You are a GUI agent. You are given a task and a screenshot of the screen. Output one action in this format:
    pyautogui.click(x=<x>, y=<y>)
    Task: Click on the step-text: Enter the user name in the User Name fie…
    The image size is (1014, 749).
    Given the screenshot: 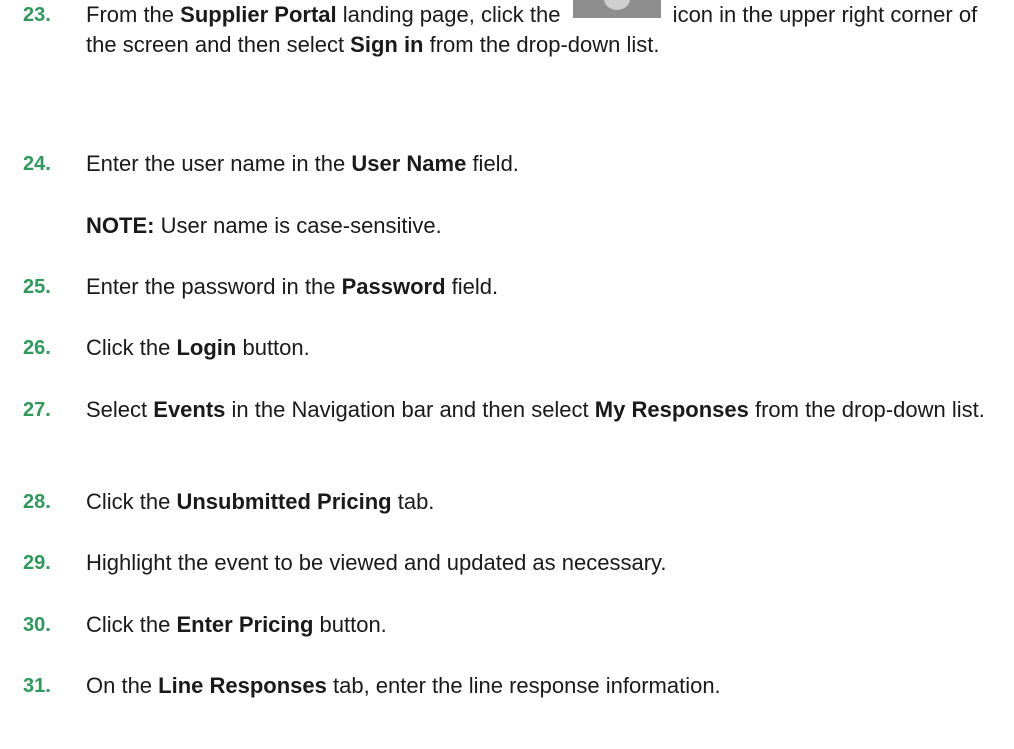 What is the action you would take?
    pyautogui.click(x=541, y=164)
    